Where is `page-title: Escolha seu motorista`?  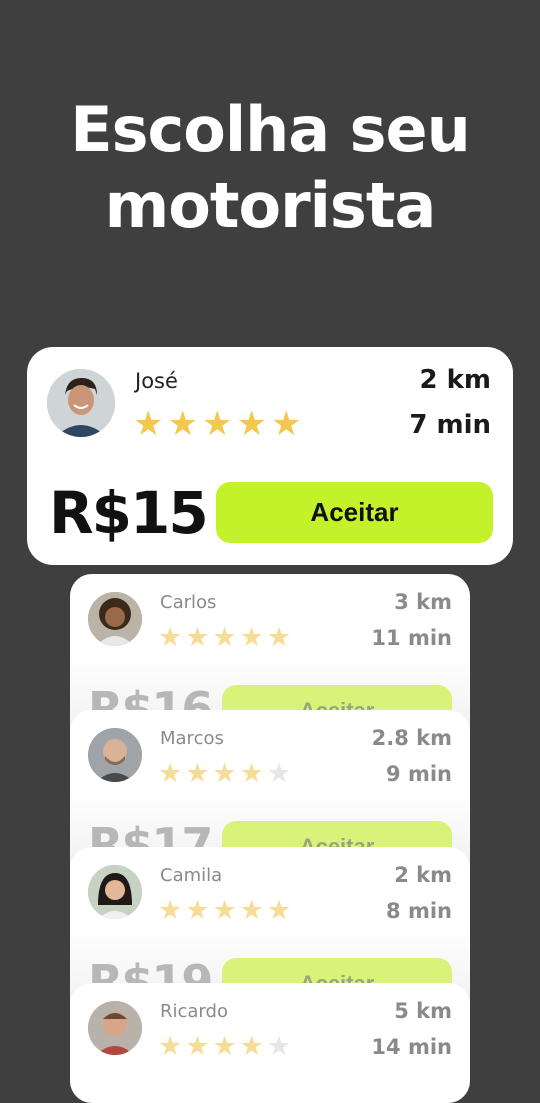 page-title: Escolha seu motorista is located at coordinates (270, 168).